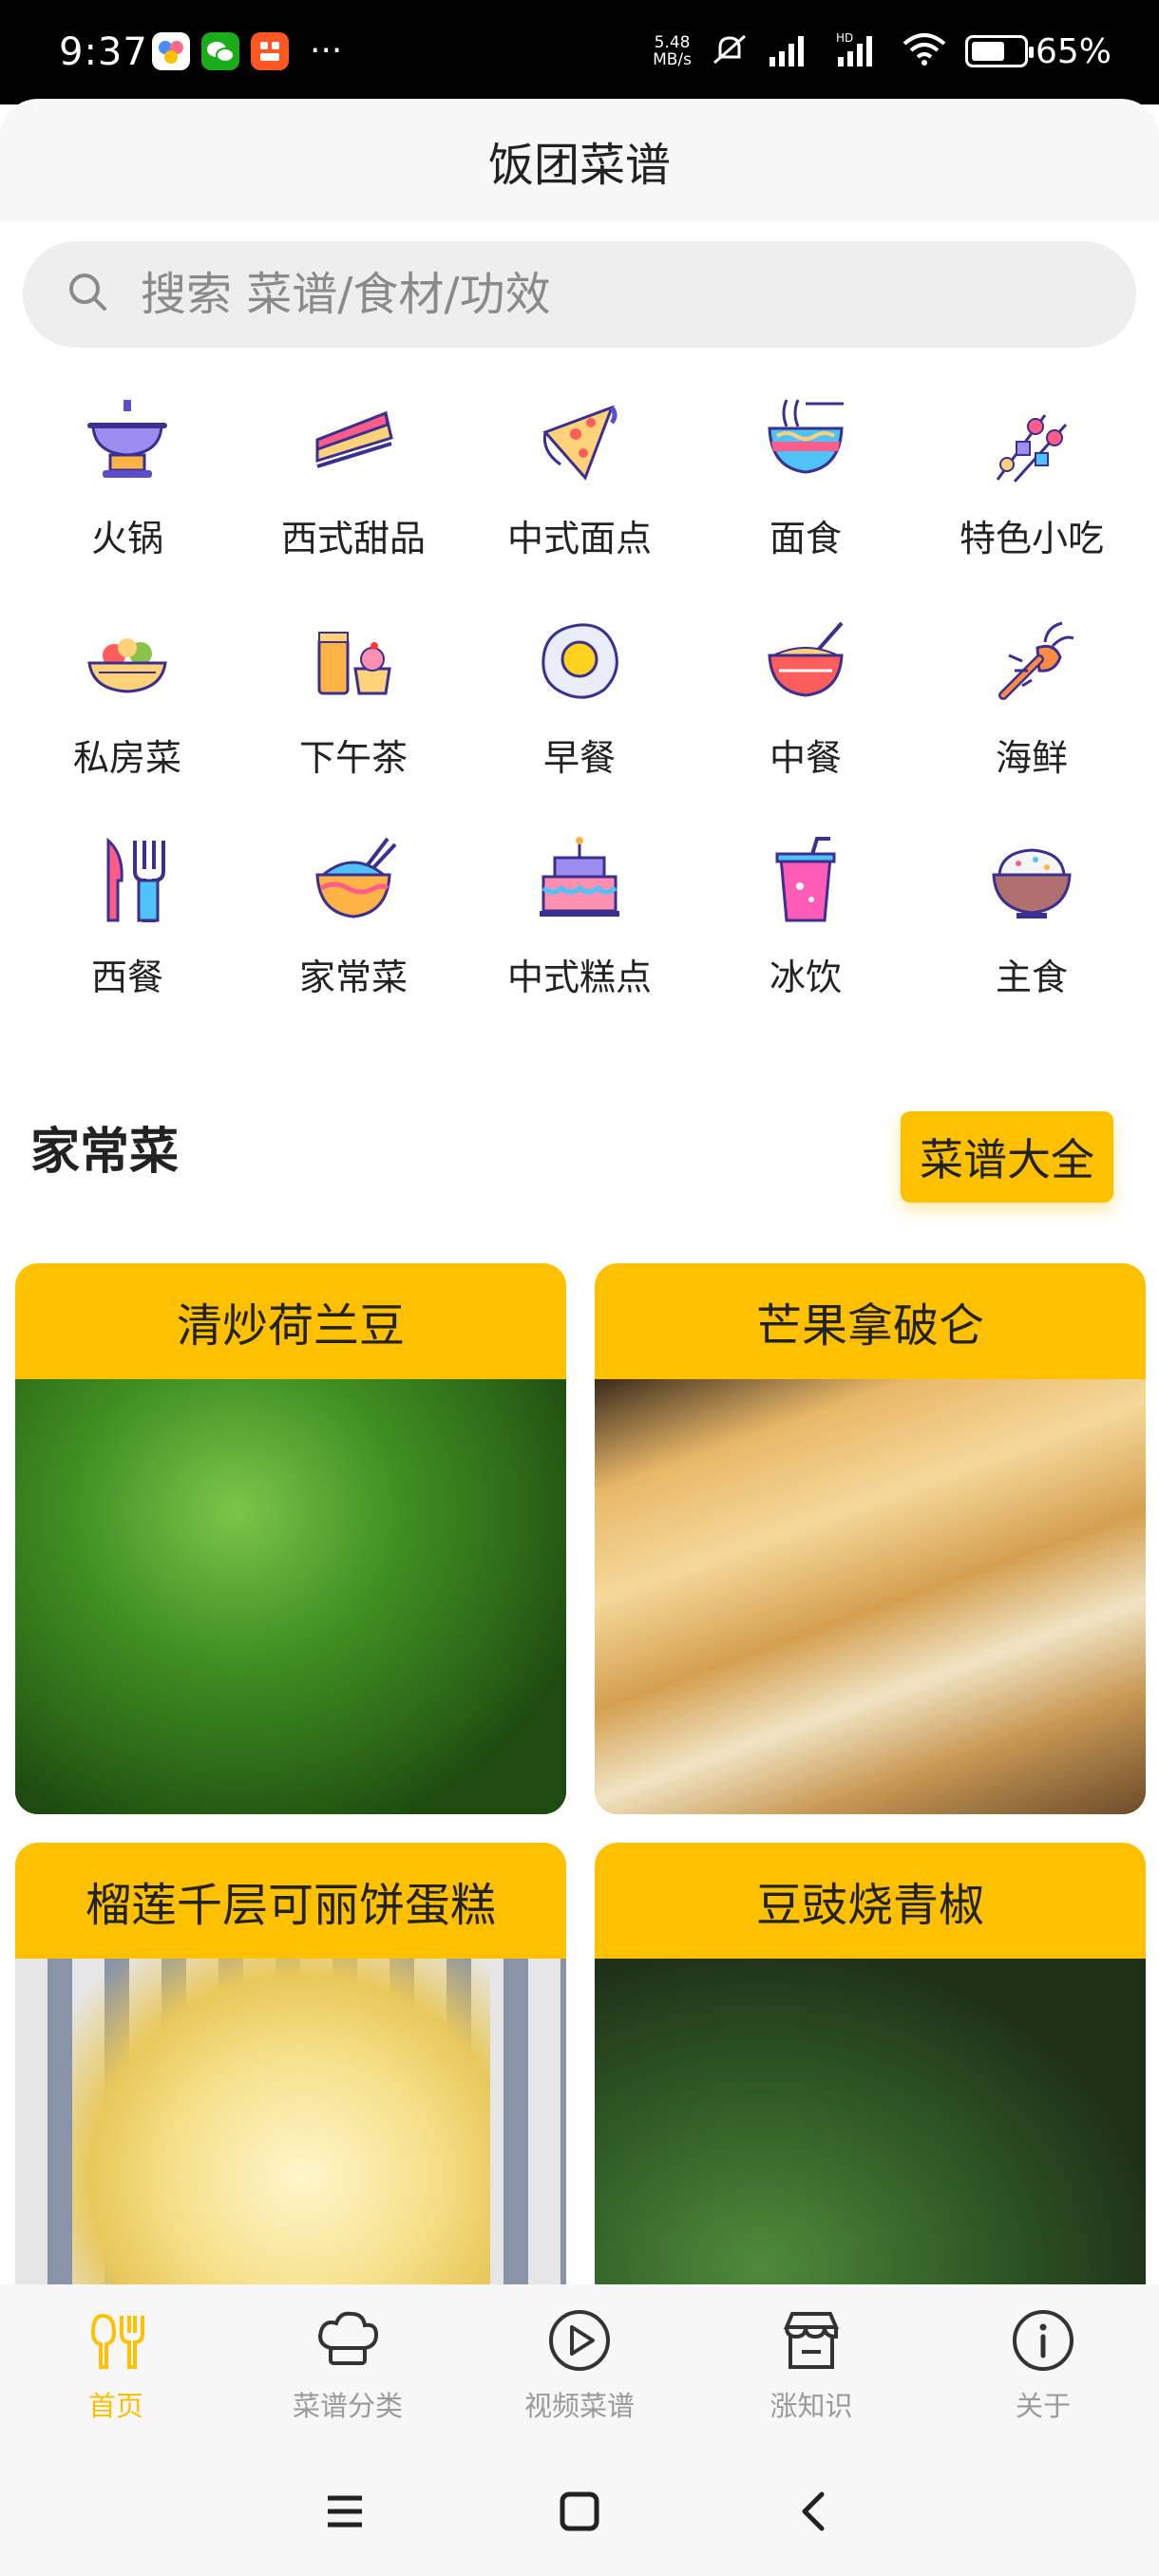 Image resolution: width=1159 pixels, height=2576 pixels. Describe the element at coordinates (326, 50) in the screenshot. I see `more-notifications-icon: ···` at that location.